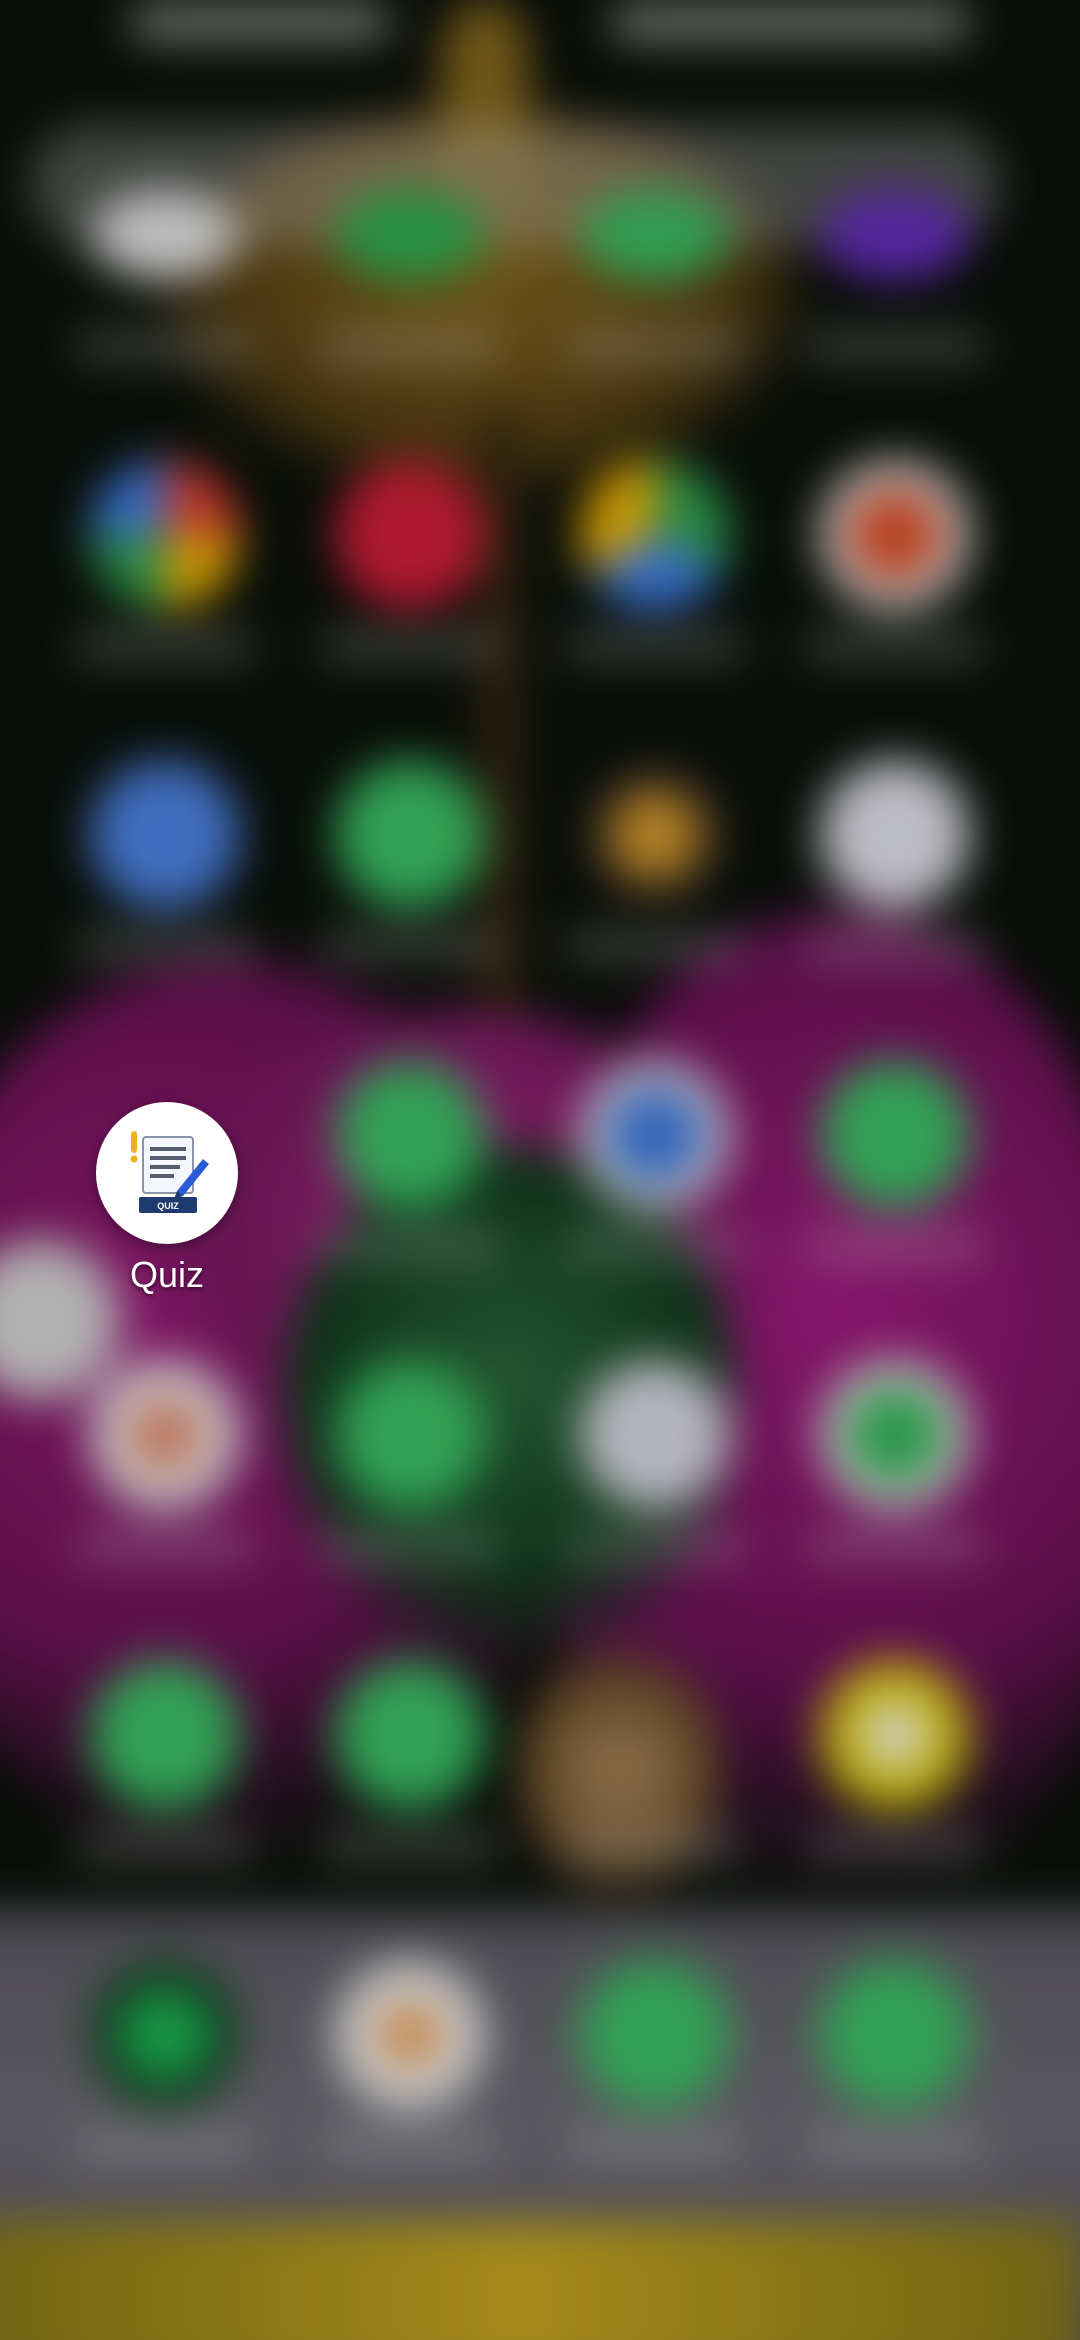 This screenshot has height=2340, width=1080. Describe the element at coordinates (134, 1159) in the screenshot. I see `exclamation-dot` at that location.